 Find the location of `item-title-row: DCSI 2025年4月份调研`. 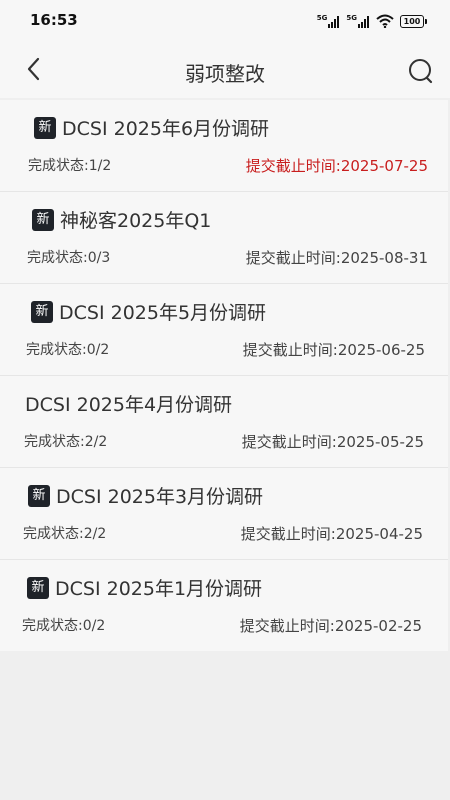

item-title-row: DCSI 2025年4月份调研 is located at coordinates (128, 403).